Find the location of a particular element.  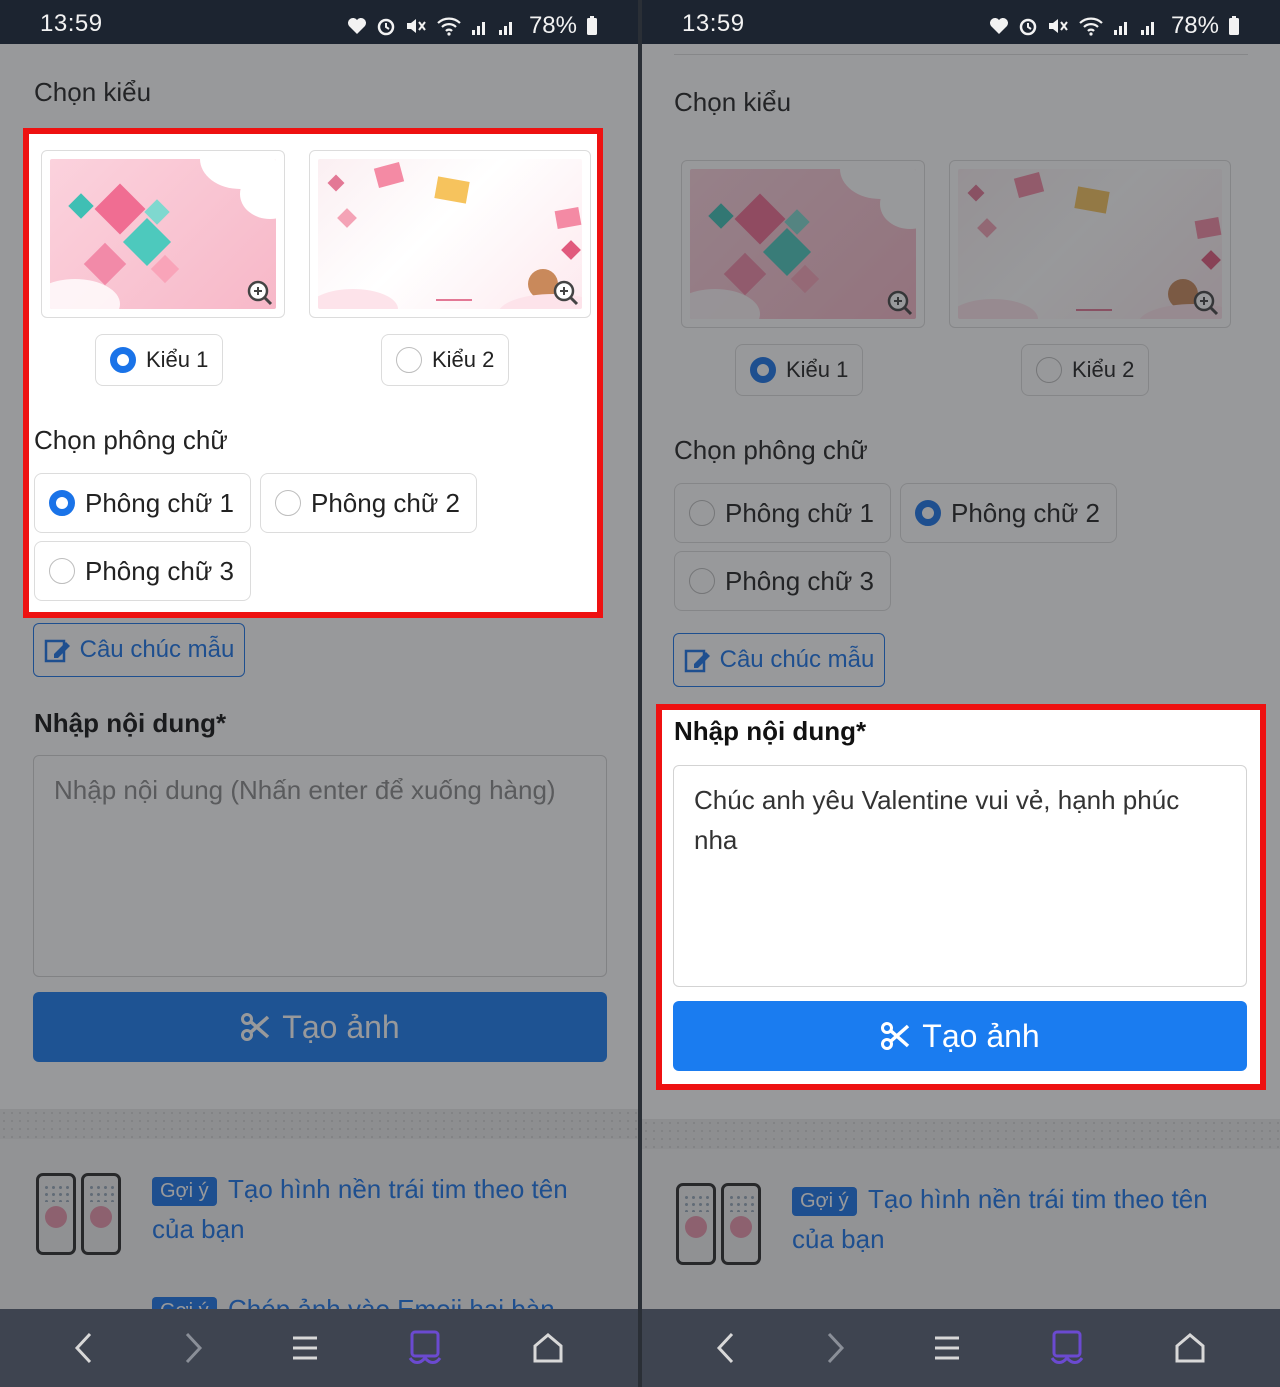

content-label: Nhập nội dung* is located at coordinates (770, 731).